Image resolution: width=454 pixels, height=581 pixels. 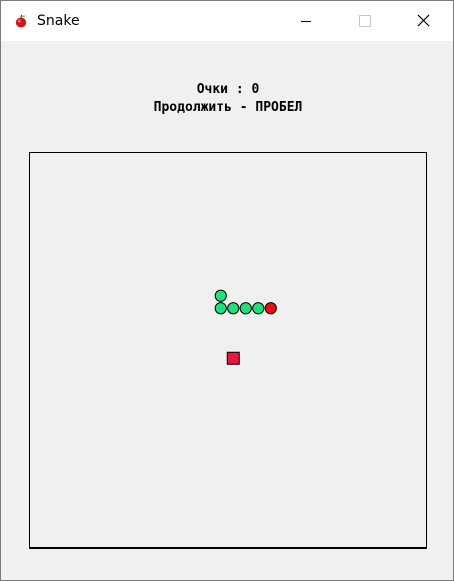 I want to click on food-item, so click(x=233, y=358).